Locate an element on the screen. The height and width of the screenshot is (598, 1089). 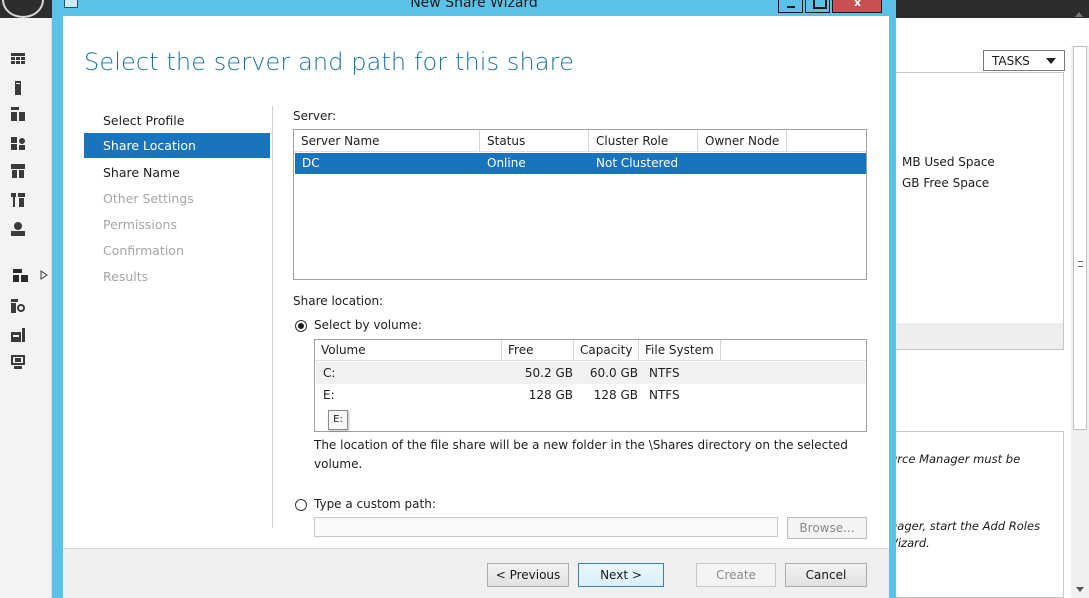
step-results: Results is located at coordinates (126, 276).